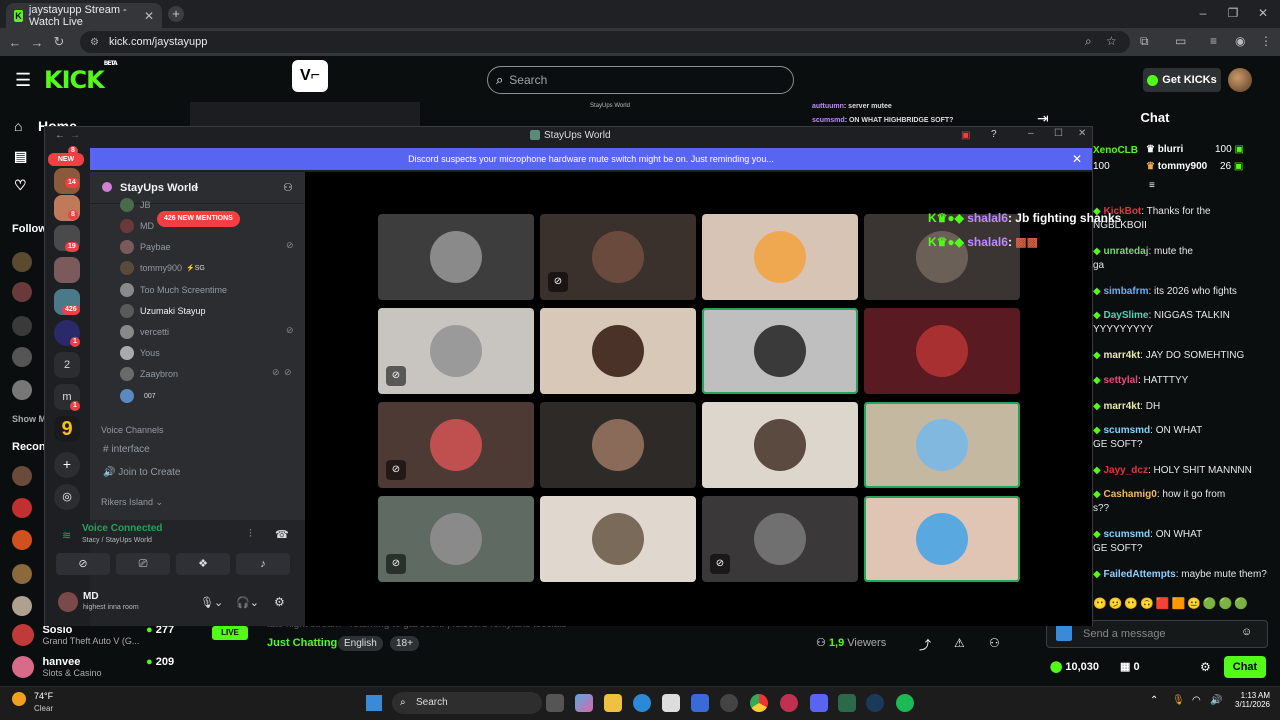  Describe the element at coordinates (43, 708) in the screenshot. I see `weather-status: Clear` at that location.